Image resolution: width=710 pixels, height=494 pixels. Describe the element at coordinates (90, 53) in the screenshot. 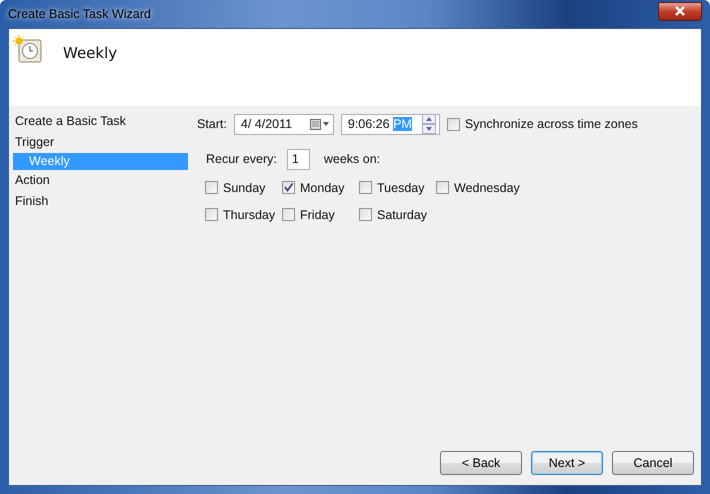

I see `page-title: Weekly` at that location.